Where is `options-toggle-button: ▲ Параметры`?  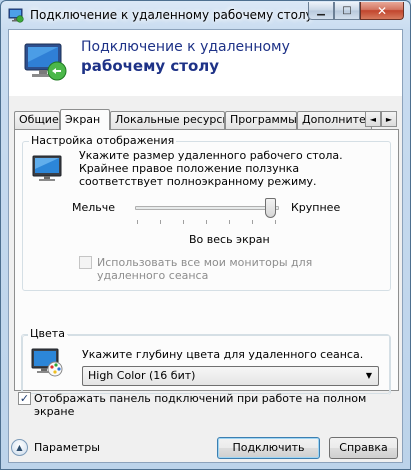 options-toggle-button: ▲ Параметры is located at coordinates (55, 447).